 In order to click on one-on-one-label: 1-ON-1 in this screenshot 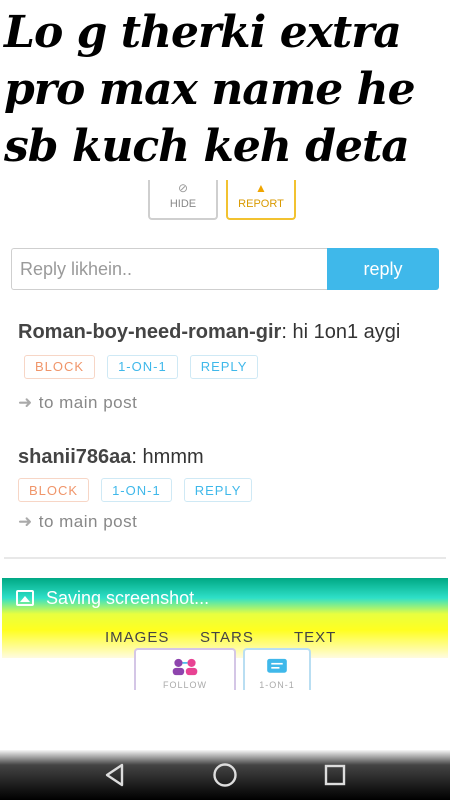, I will do `click(277, 685)`.